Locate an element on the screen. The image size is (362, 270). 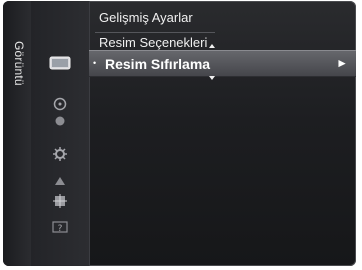
divider is located at coordinates (155, 32).